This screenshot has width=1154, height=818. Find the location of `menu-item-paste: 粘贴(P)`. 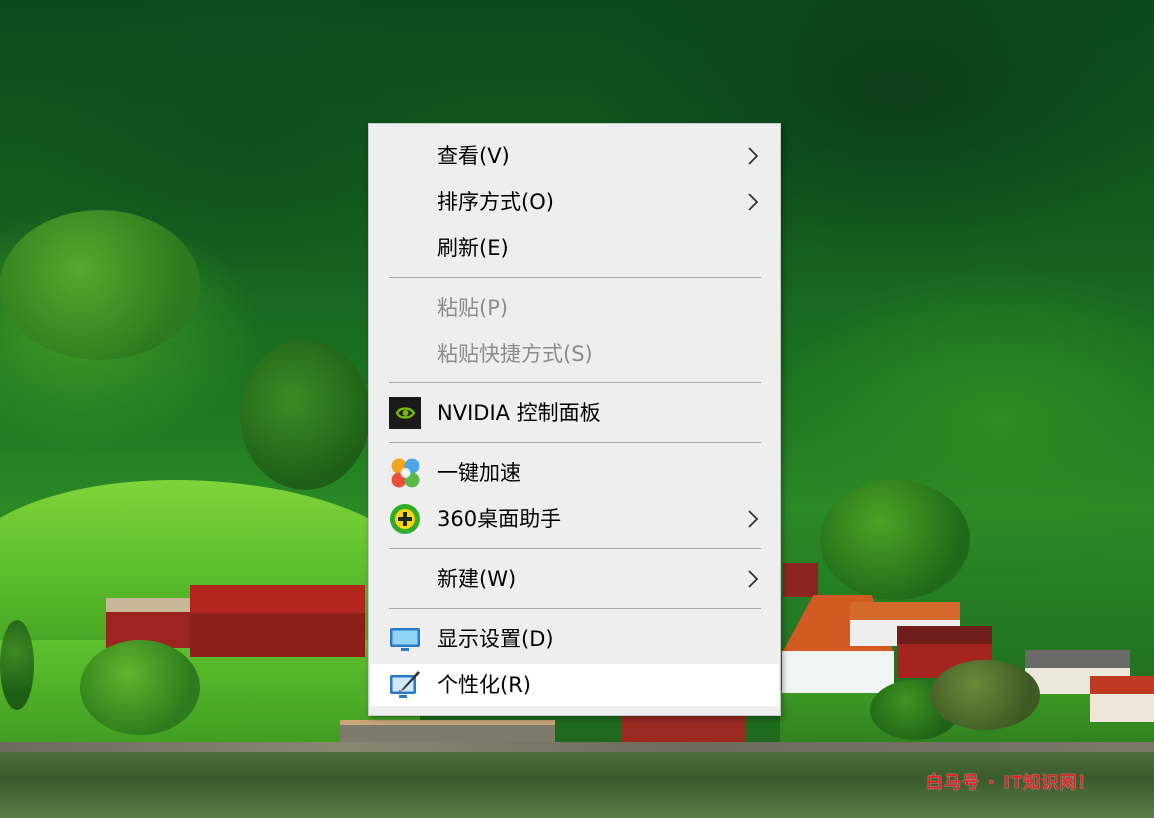

menu-item-paste: 粘贴(P) is located at coordinates (574, 308).